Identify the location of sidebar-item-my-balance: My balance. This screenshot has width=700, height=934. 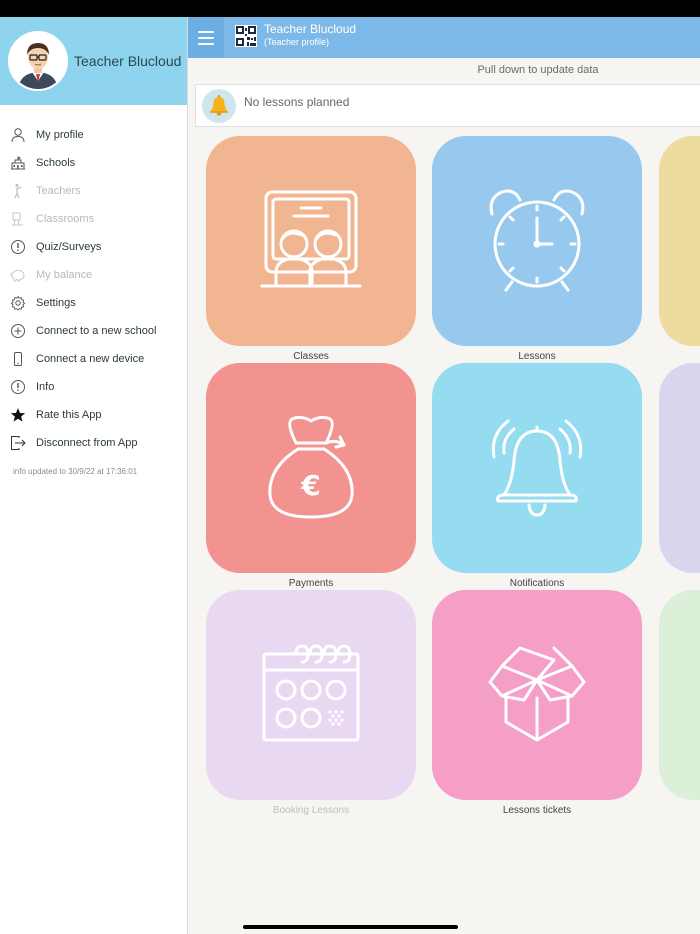
(93, 275).